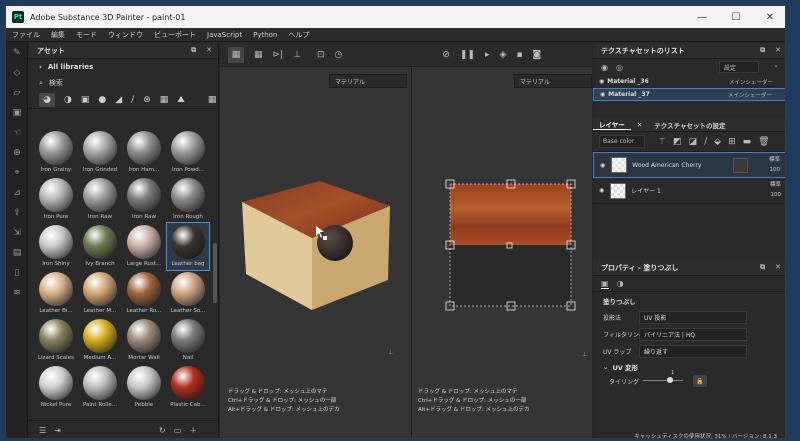 This screenshot has height=441, width=800. What do you see at coordinates (689, 81) in the screenshot?
I see `texture-set-row: ◉ Material _36 メインシェーダー` at bounding box center [689, 81].